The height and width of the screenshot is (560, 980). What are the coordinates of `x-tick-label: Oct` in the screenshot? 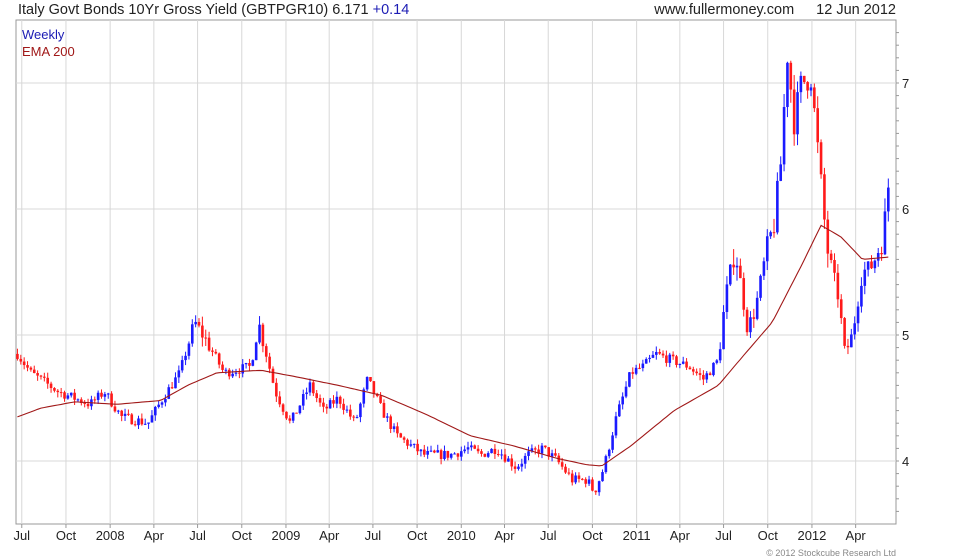 It's located at (768, 535).